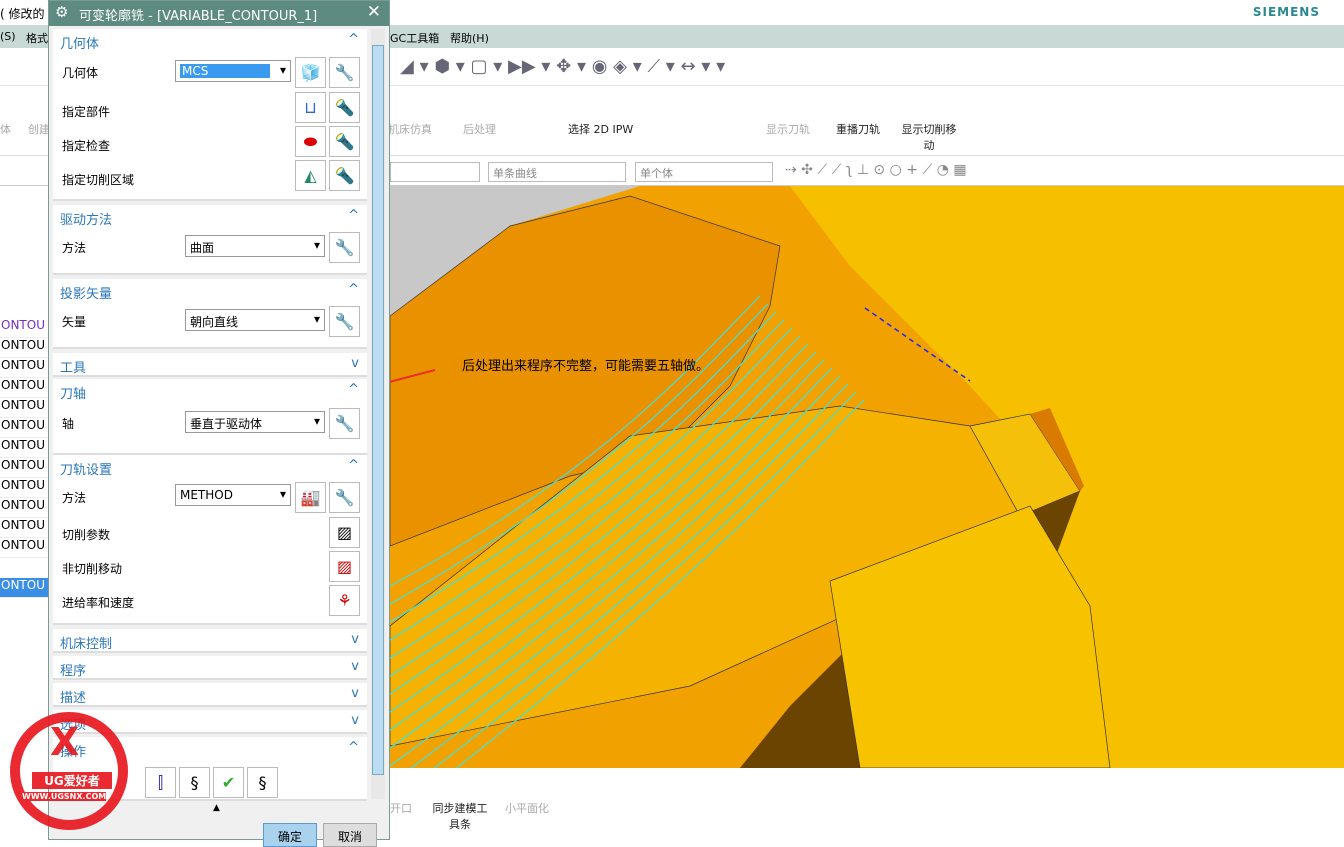 Image resolution: width=1344 pixels, height=847 pixels. I want to click on section-header: 刀轨设置, so click(86, 468).